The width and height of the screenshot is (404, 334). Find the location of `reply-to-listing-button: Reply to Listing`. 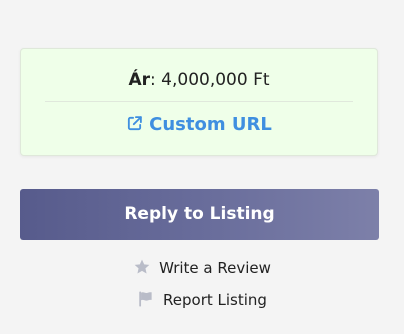

reply-to-listing-button: Reply to Listing is located at coordinates (199, 214).